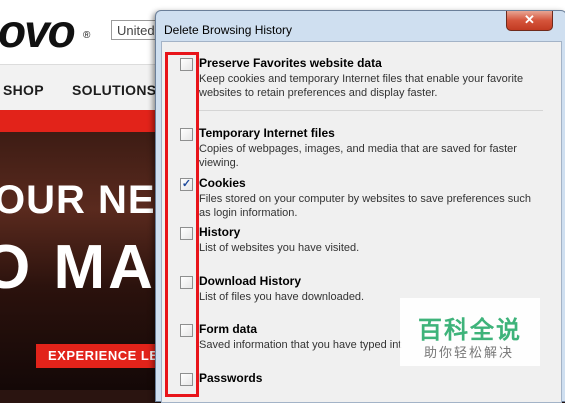  I want to click on option-title: History, so click(220, 232).